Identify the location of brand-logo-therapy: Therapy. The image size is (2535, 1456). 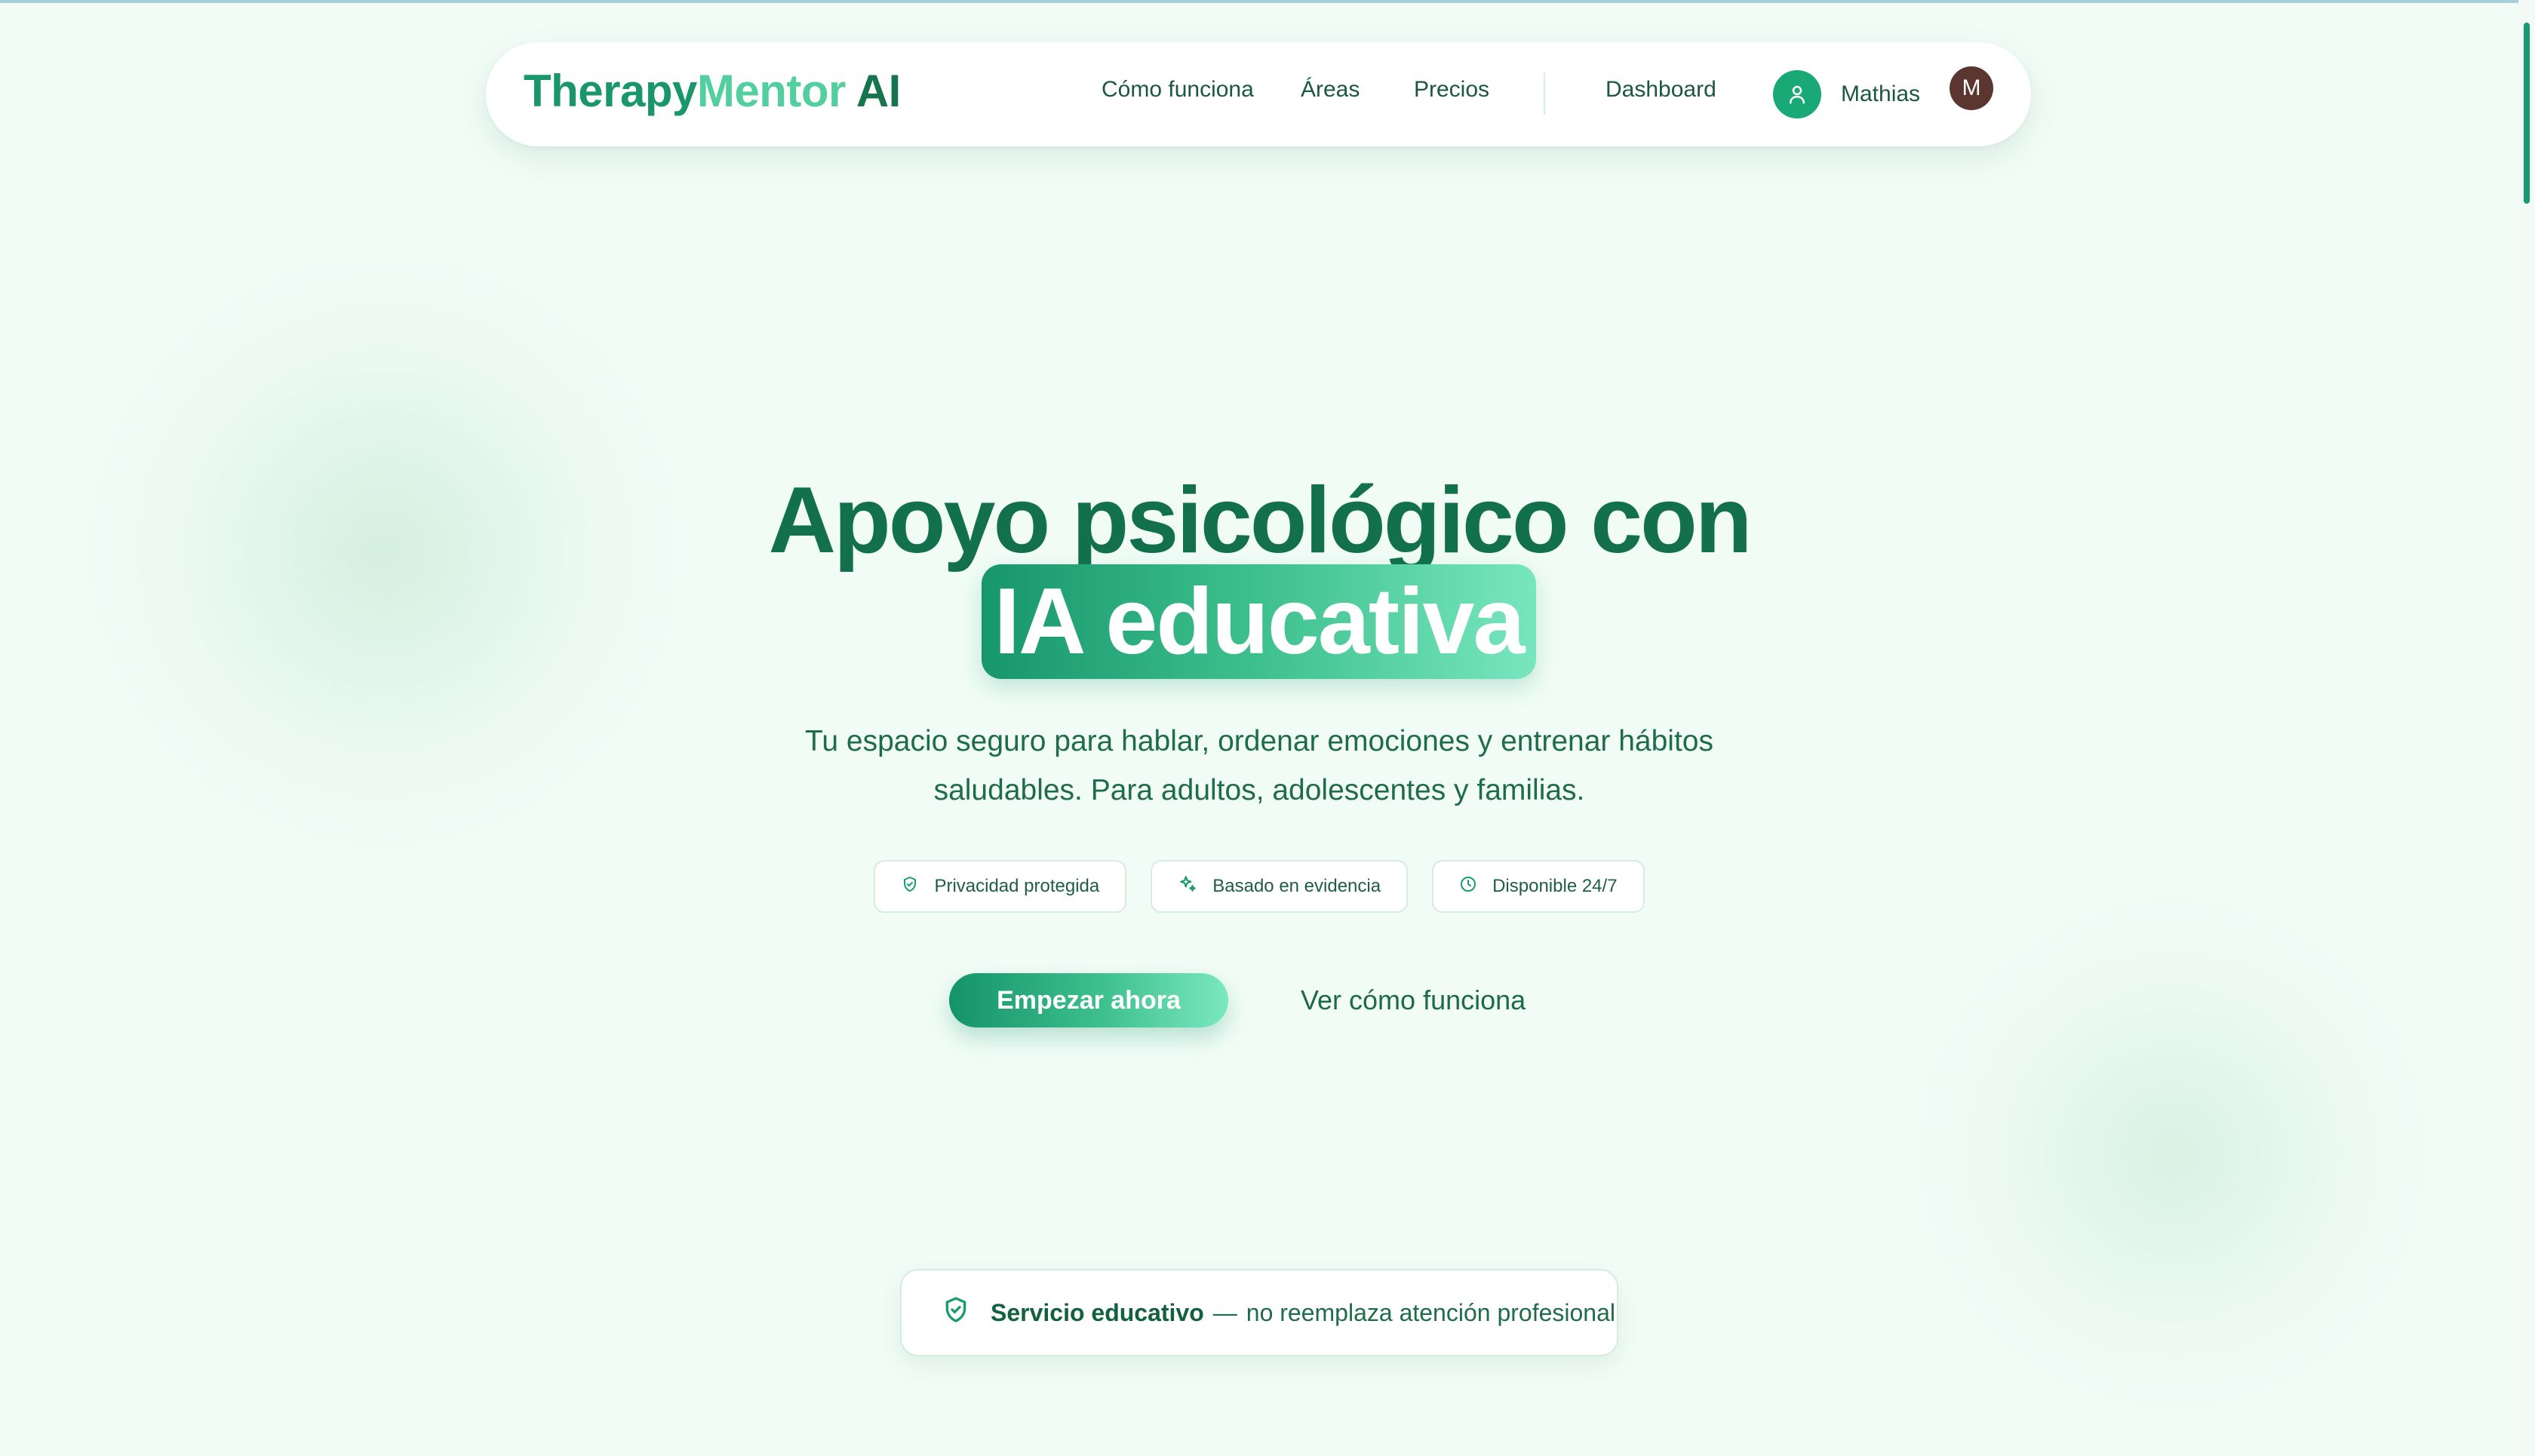
(610, 91).